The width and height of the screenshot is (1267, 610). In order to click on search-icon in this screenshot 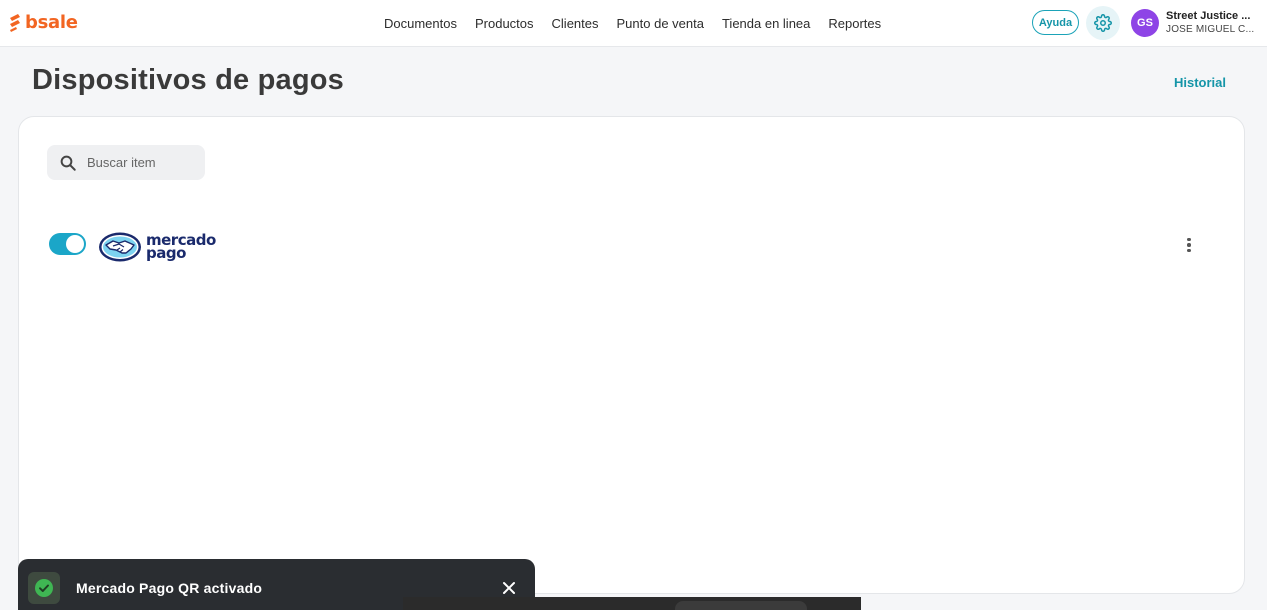, I will do `click(68, 163)`.